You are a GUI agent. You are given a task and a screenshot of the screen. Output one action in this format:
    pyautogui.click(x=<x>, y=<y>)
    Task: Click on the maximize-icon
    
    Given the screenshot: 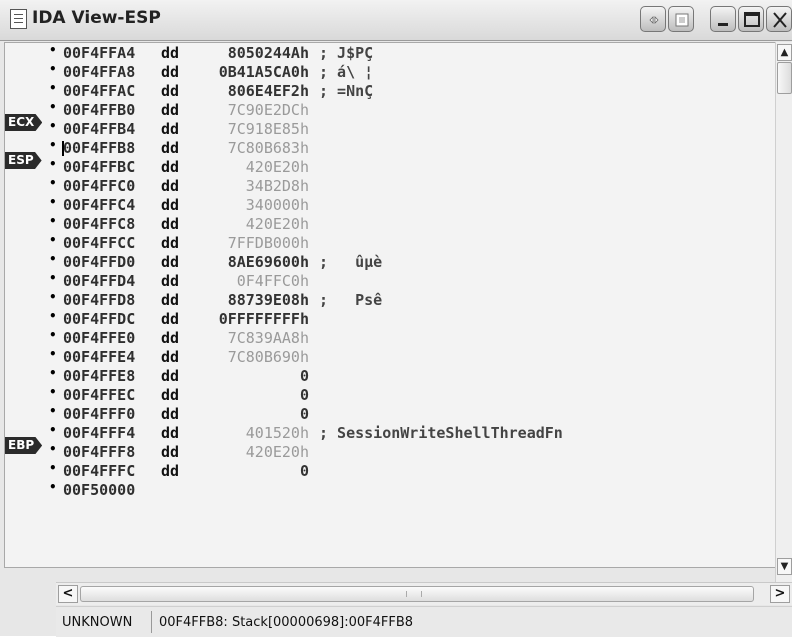 What is the action you would take?
    pyautogui.click(x=751, y=19)
    